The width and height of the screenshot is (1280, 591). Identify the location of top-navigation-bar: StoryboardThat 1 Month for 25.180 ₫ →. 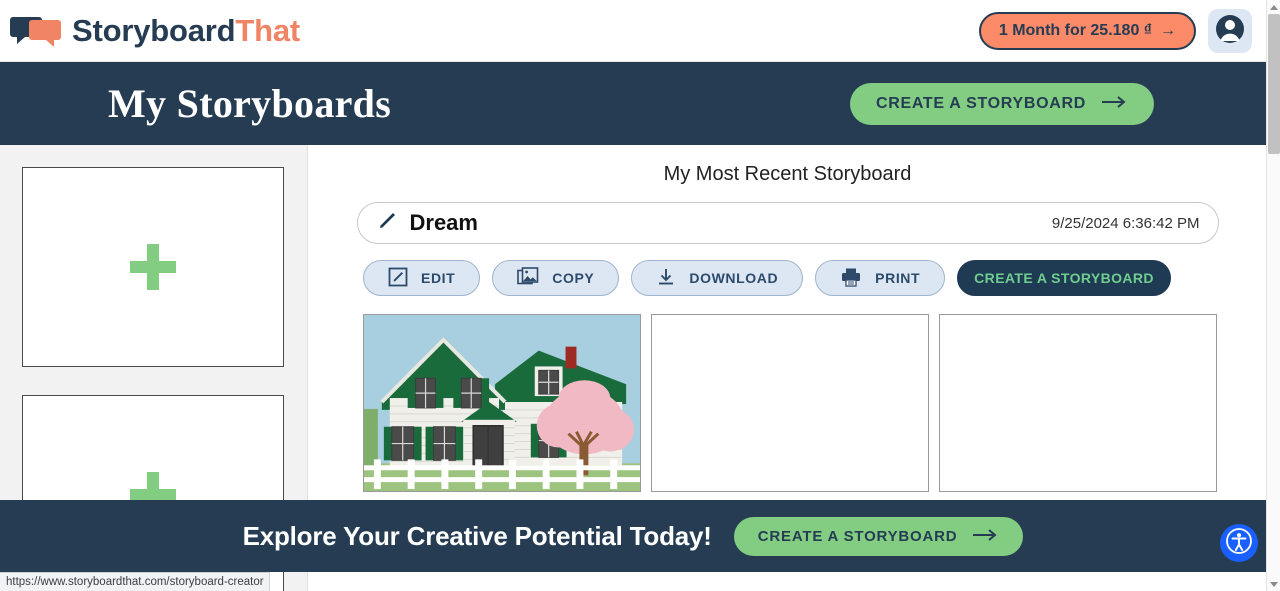
(633, 31).